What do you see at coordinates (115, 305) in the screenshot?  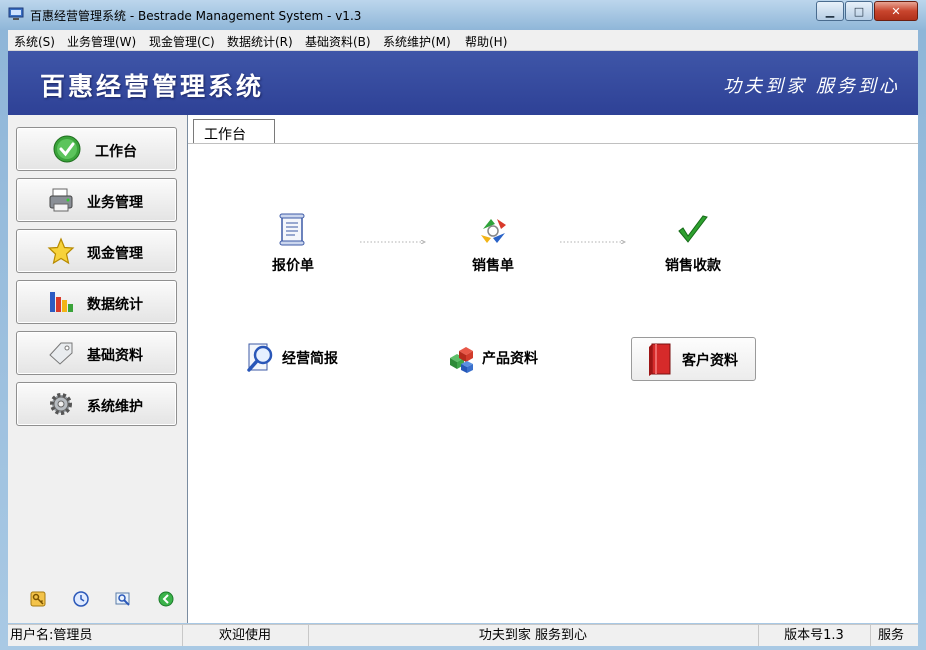 I see `sidebar-item-label: 数据统计` at bounding box center [115, 305].